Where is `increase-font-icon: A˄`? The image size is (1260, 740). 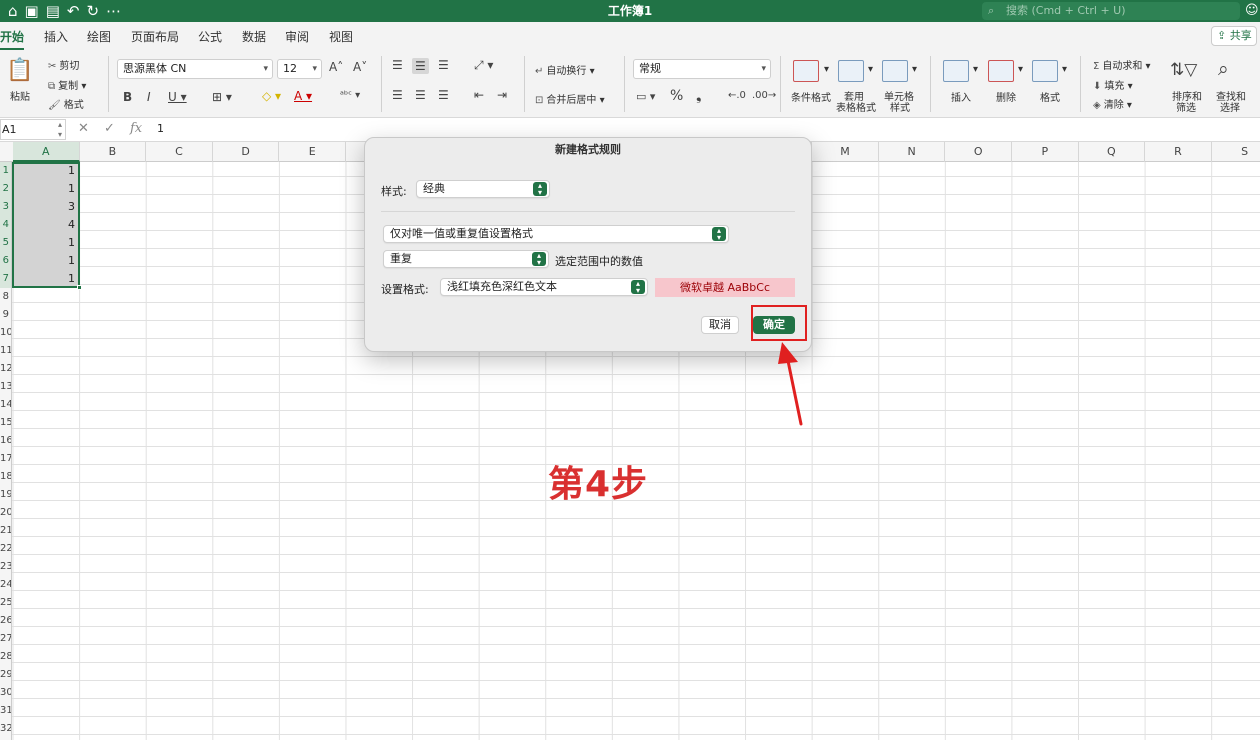
increase-font-icon: A˄ is located at coordinates (336, 67).